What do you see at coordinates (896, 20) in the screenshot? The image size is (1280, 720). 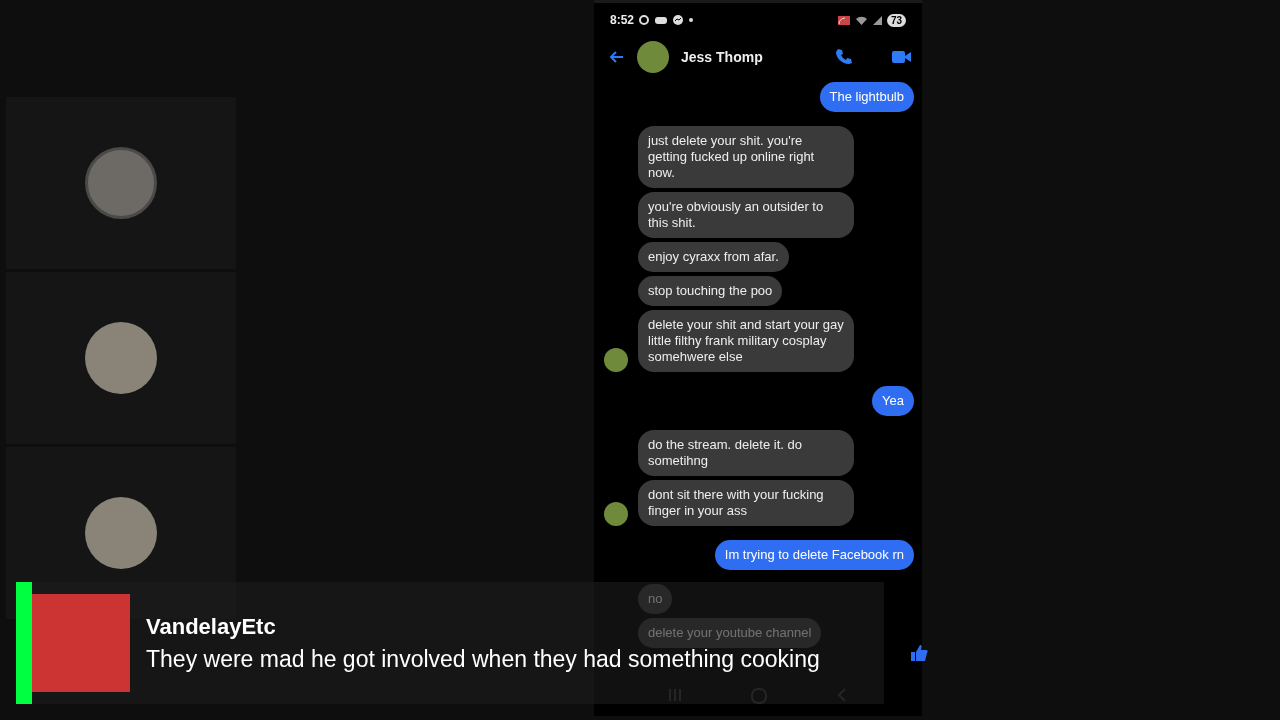 I see `battery-level: 73` at bounding box center [896, 20].